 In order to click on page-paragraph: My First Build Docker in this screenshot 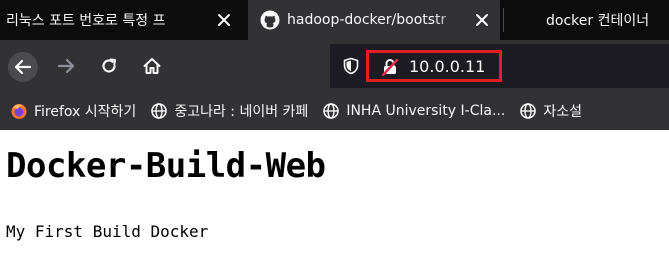, I will do `click(107, 231)`.